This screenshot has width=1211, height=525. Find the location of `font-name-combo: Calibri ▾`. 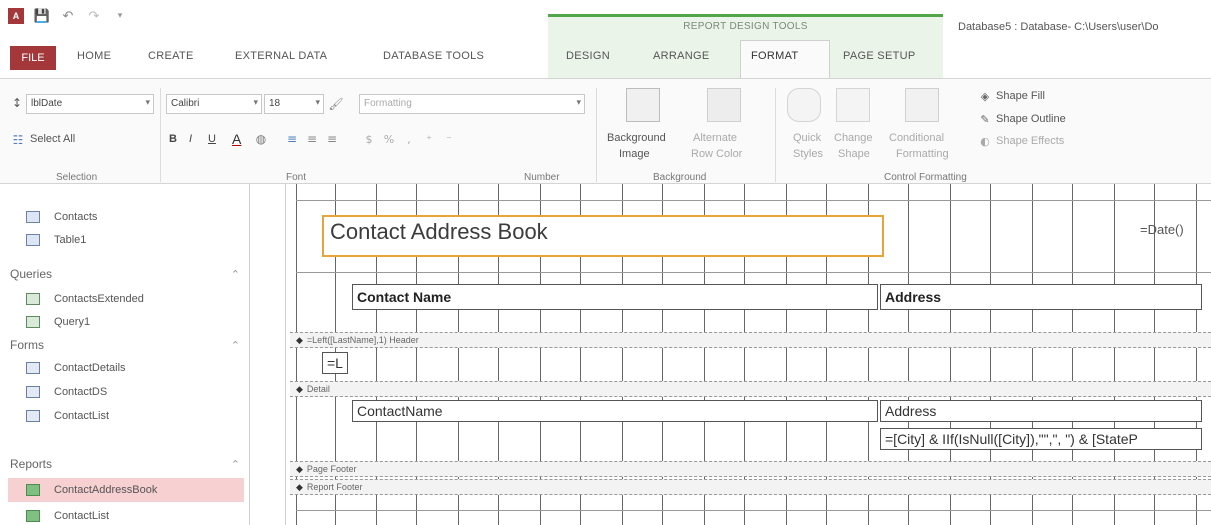

font-name-combo: Calibri ▾ is located at coordinates (214, 104).